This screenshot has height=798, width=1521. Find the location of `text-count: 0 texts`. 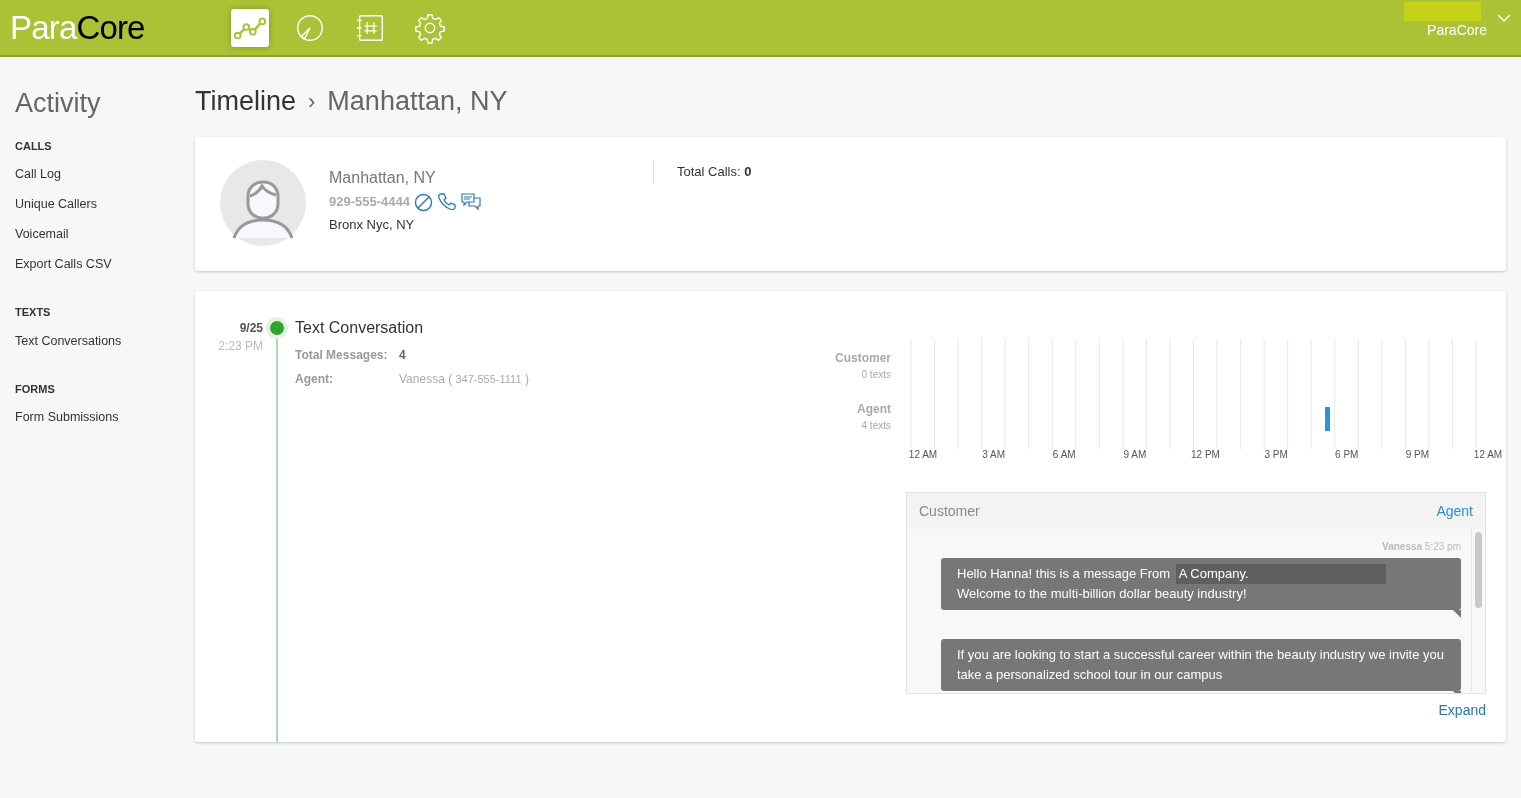

text-count: 0 texts is located at coordinates (876, 375).